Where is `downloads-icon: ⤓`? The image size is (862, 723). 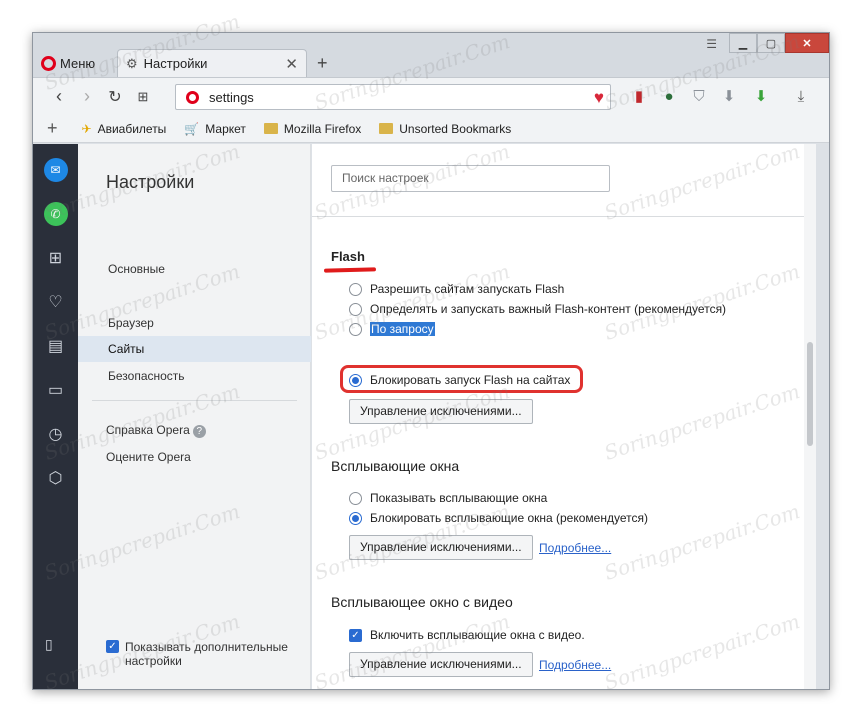
downloads-icon: ⤓ is located at coordinates (801, 96).